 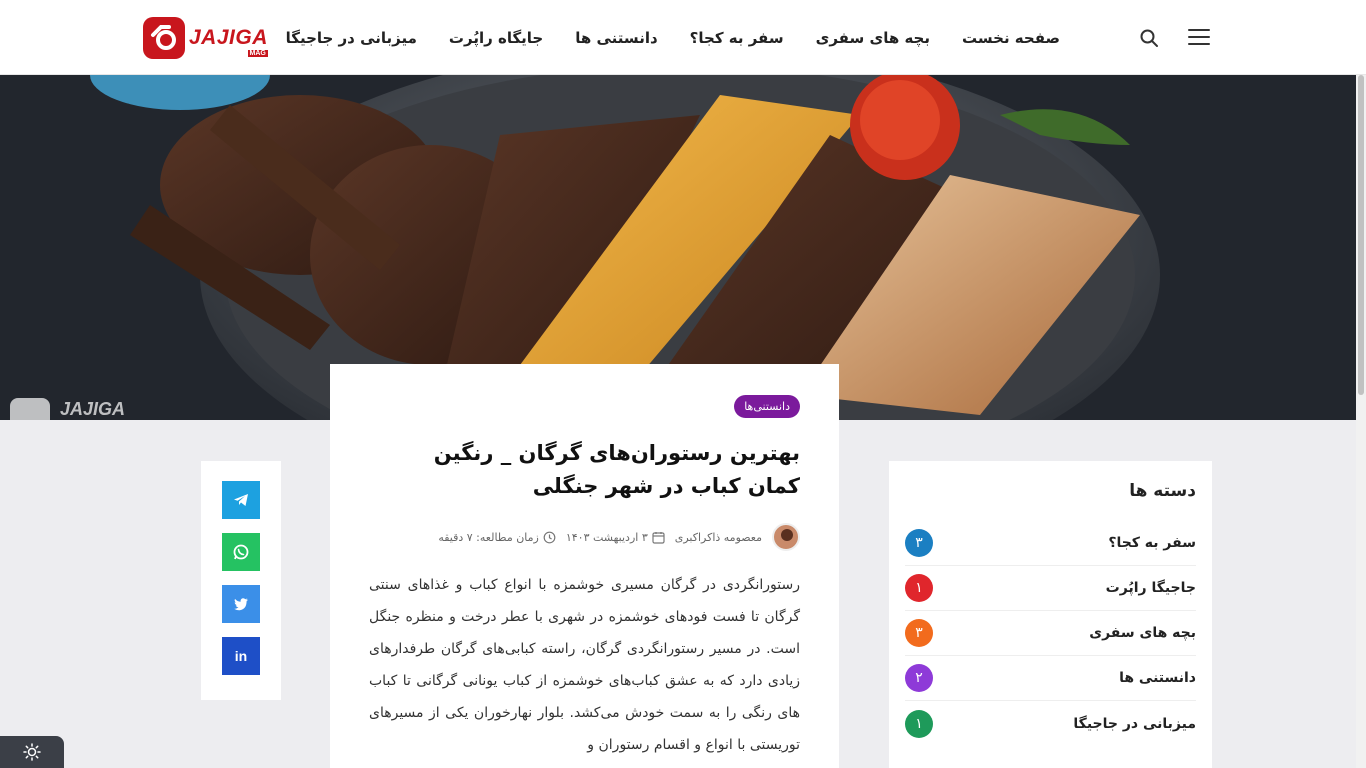 What do you see at coordinates (30, 409) in the screenshot?
I see `watermark-logo-icon` at bounding box center [30, 409].